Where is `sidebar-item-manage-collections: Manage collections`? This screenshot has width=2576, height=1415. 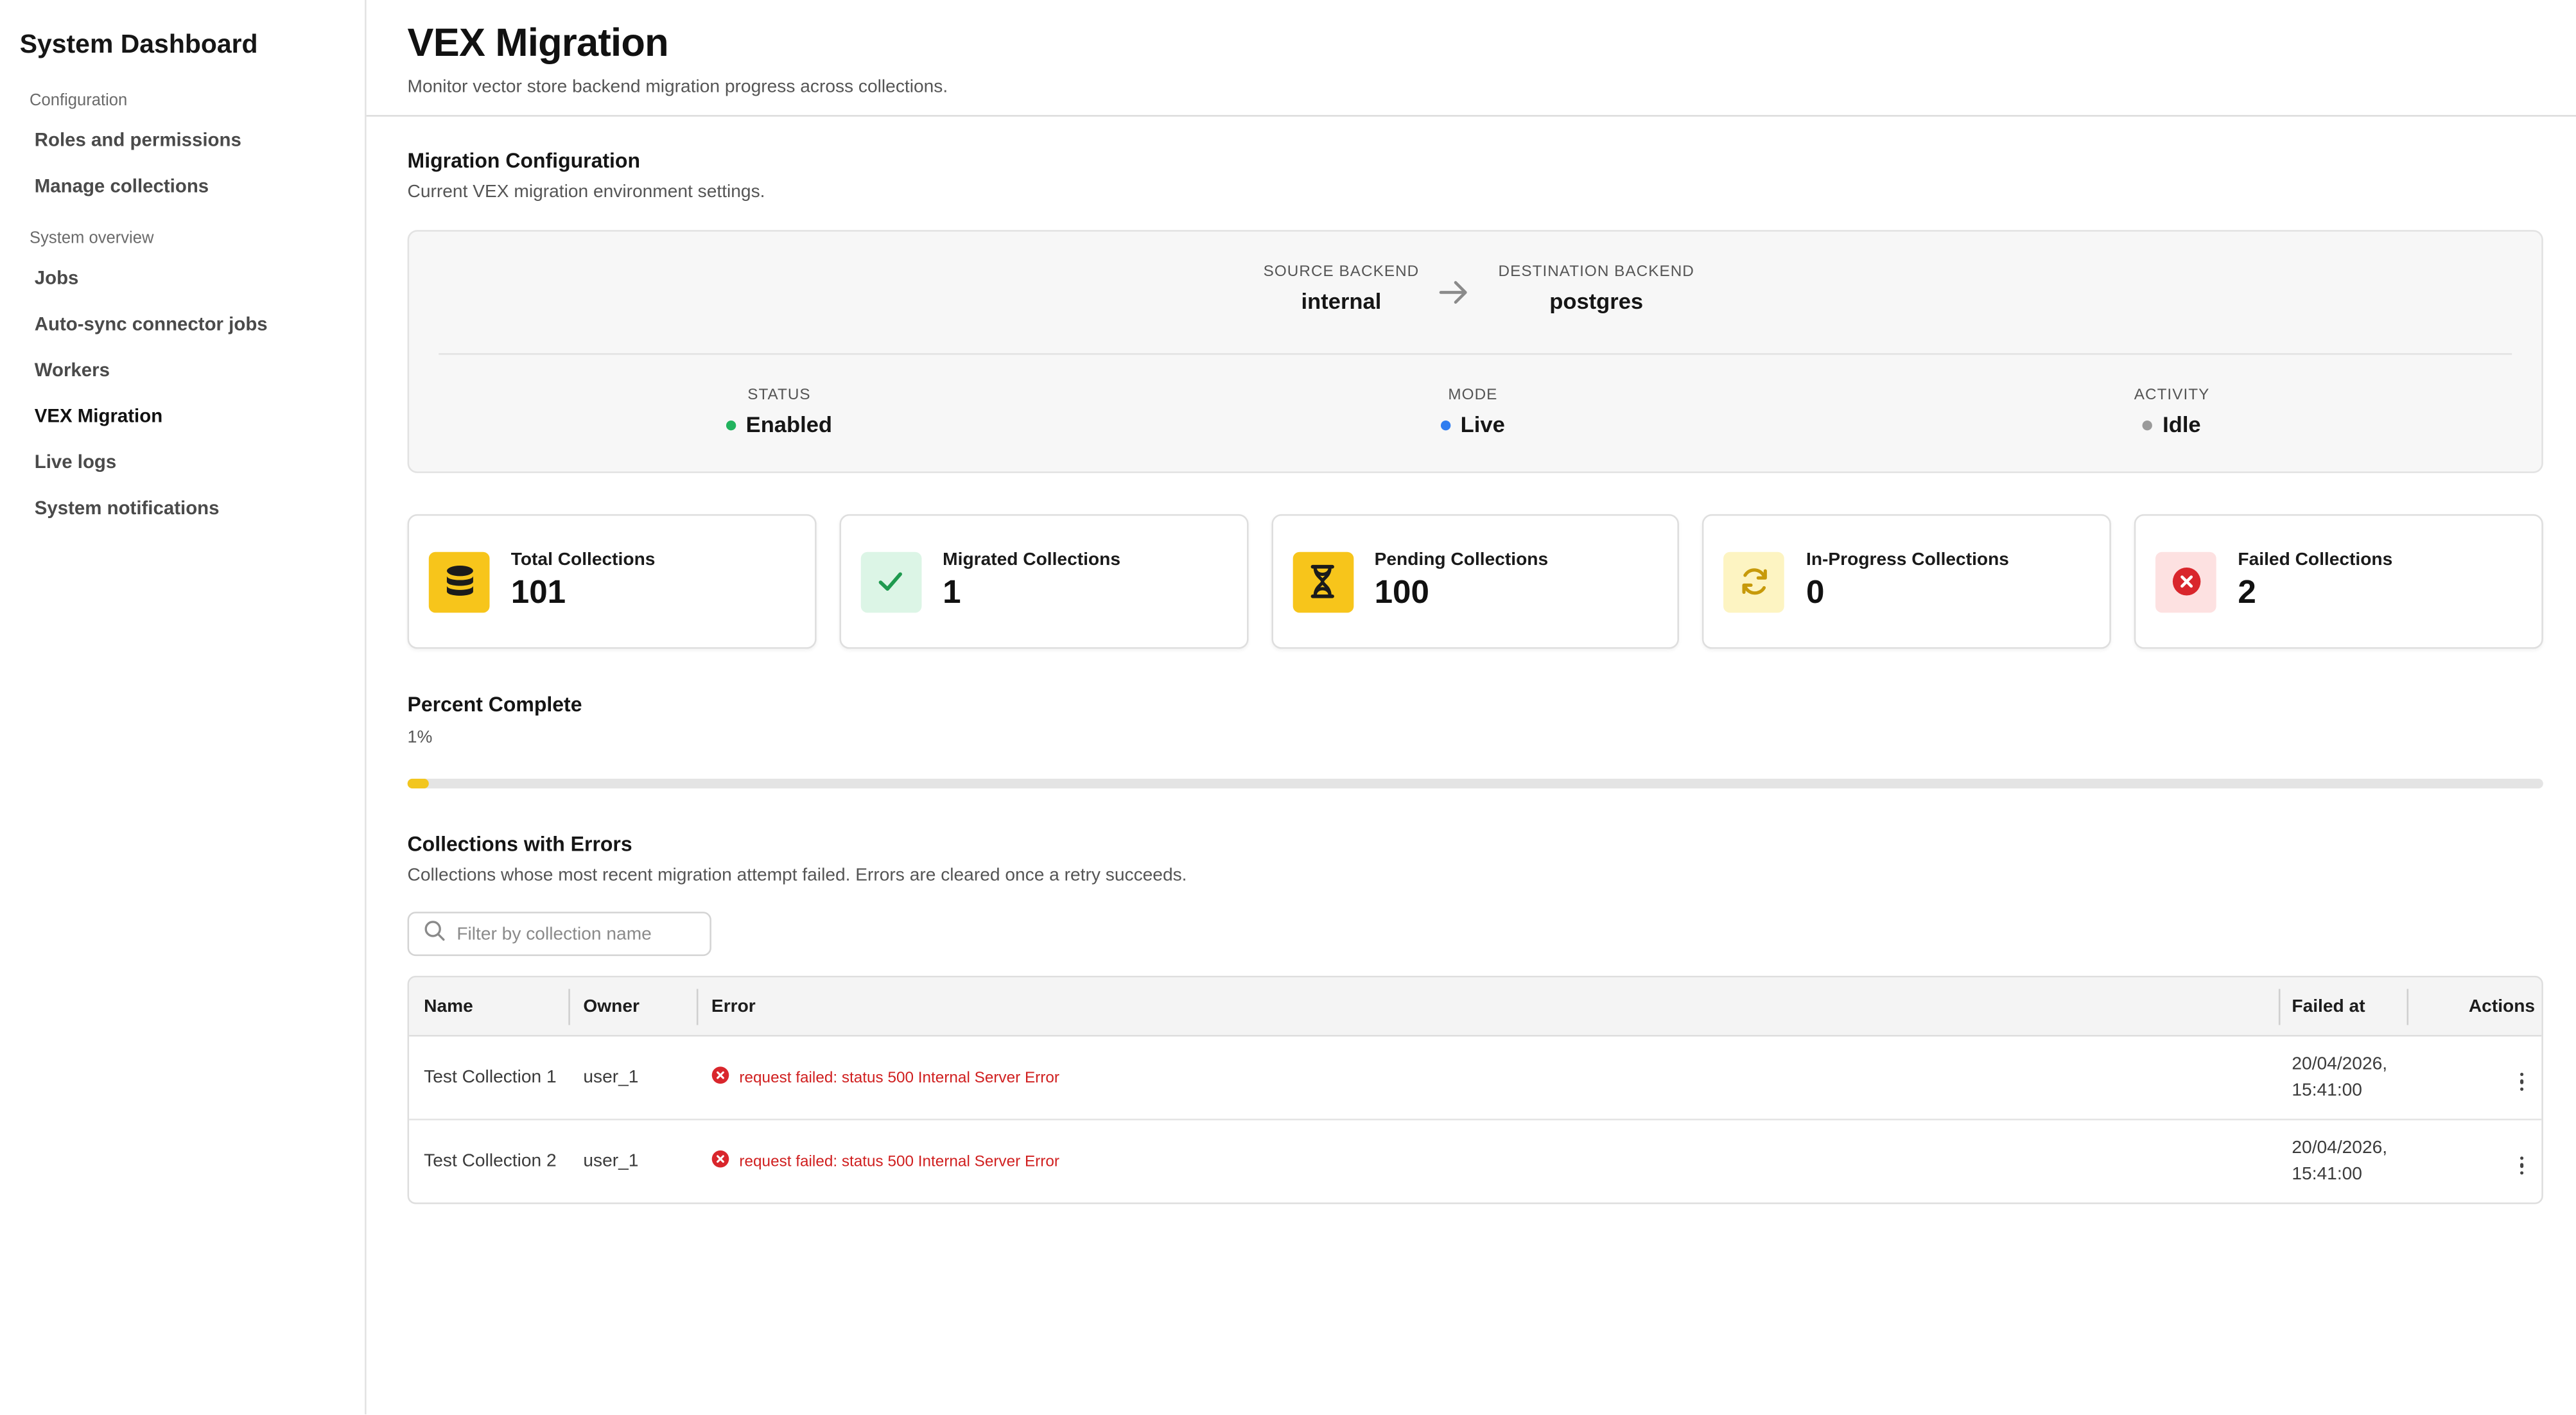
sidebar-item-manage-collections: Manage collections is located at coordinates (182, 187).